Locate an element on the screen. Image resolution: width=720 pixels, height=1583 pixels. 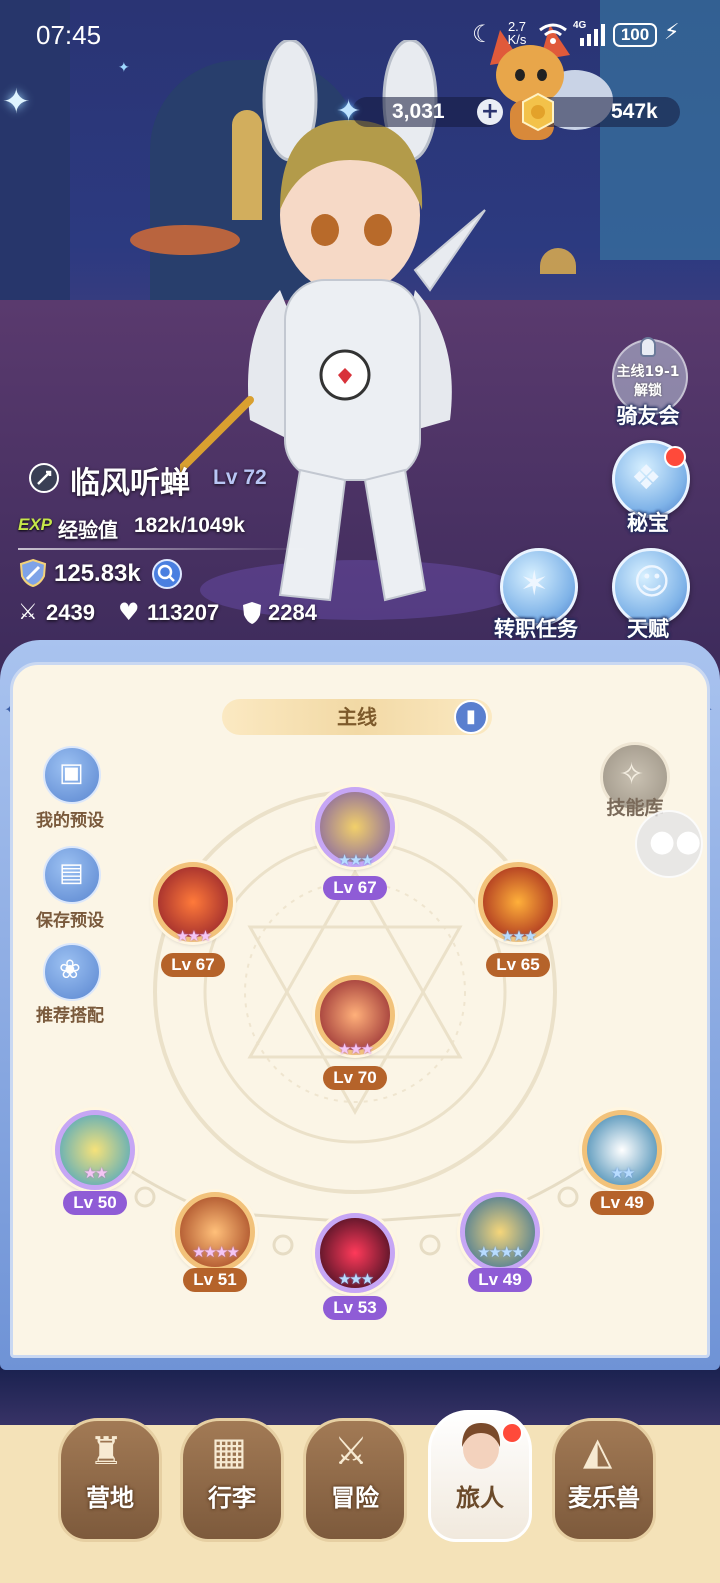
attack-value: 2439 is located at coordinates (70, 612).